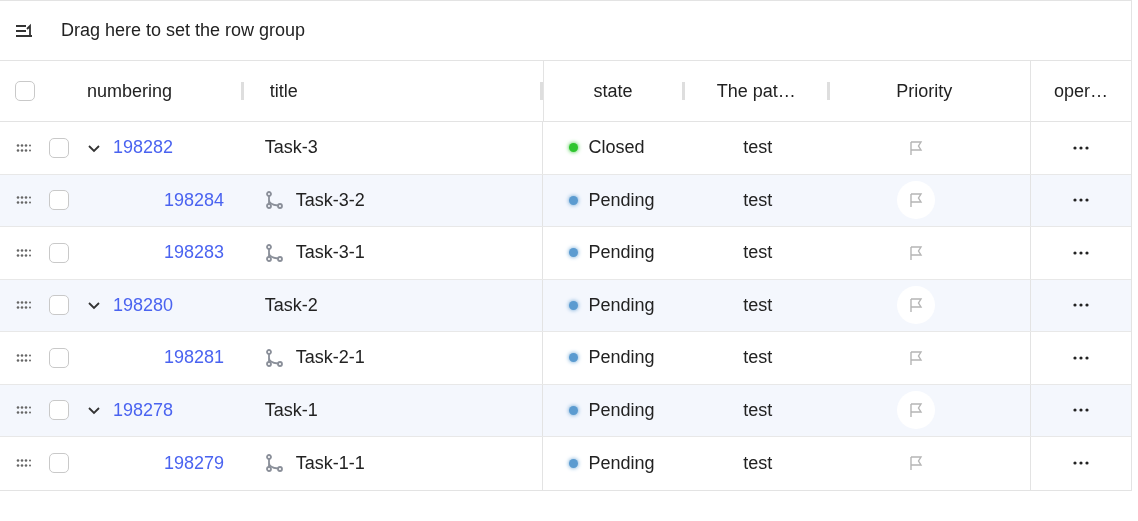 The width and height of the screenshot is (1138, 521). I want to click on task-number-link: 198281, so click(194, 358).